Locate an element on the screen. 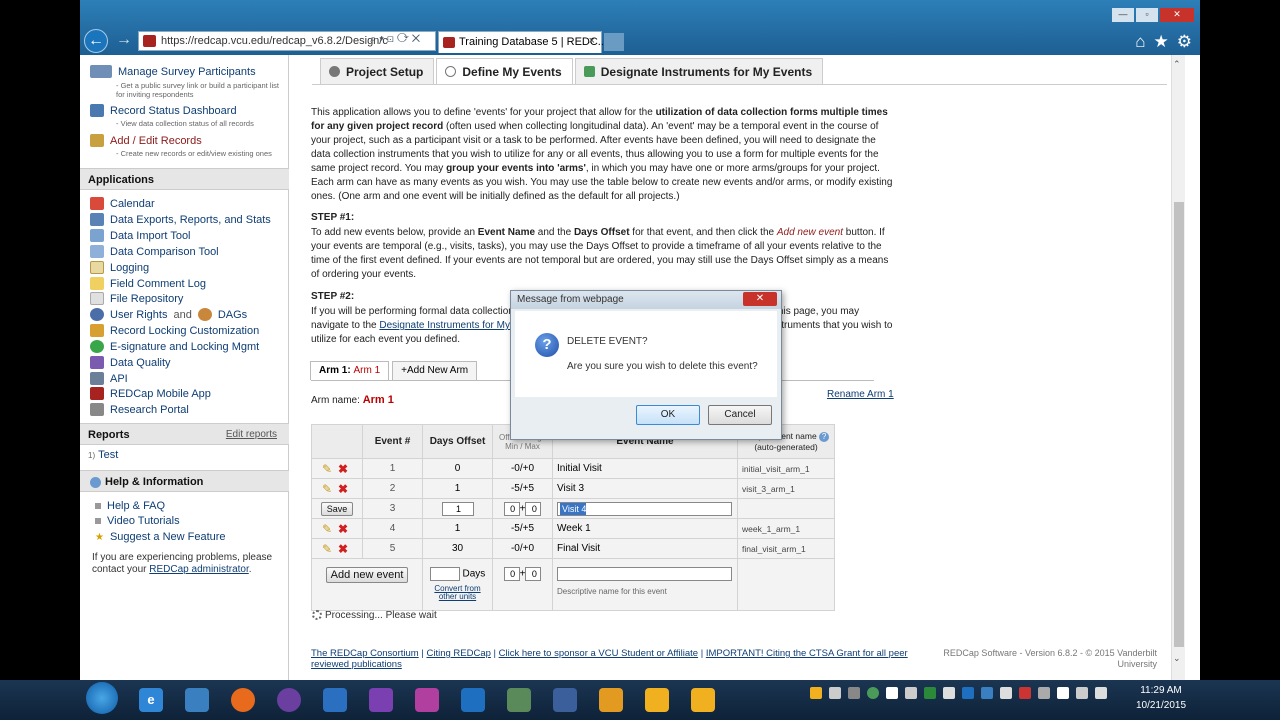 The image size is (1280, 720). save-button: Save is located at coordinates (337, 508).